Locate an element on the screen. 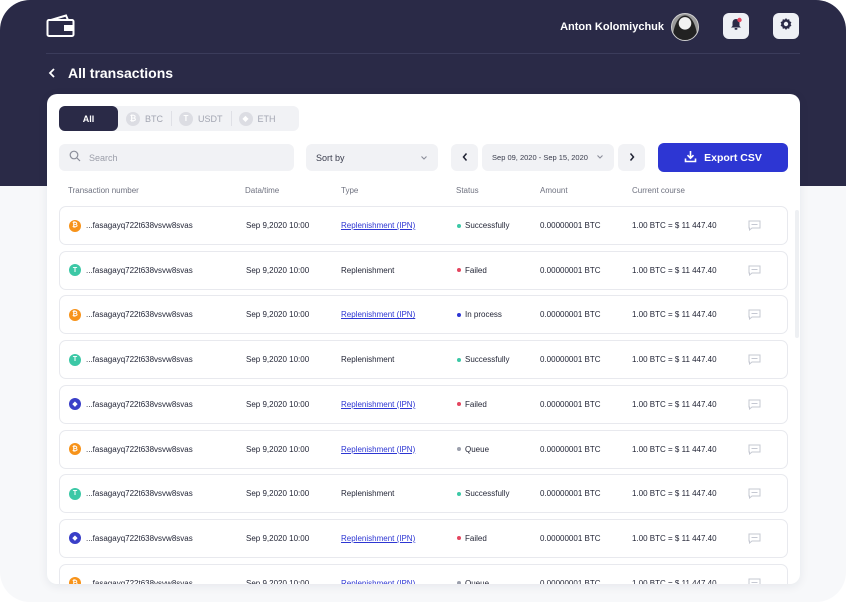 Image resolution: width=846 pixels, height=602 pixels. tab-label: BTC is located at coordinates (154, 118).